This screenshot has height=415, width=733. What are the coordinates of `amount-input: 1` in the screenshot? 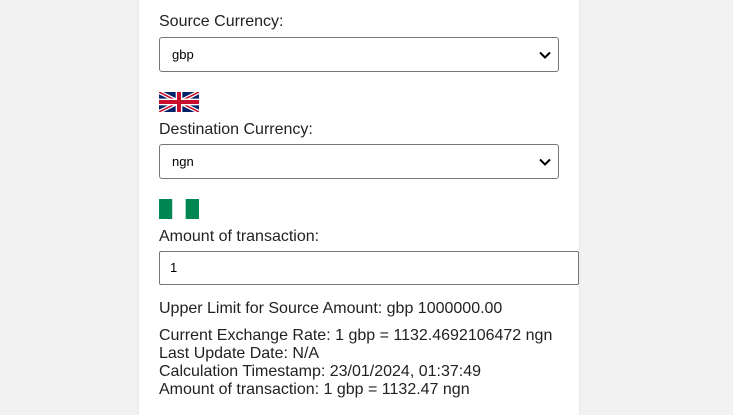 It's located at (369, 268).